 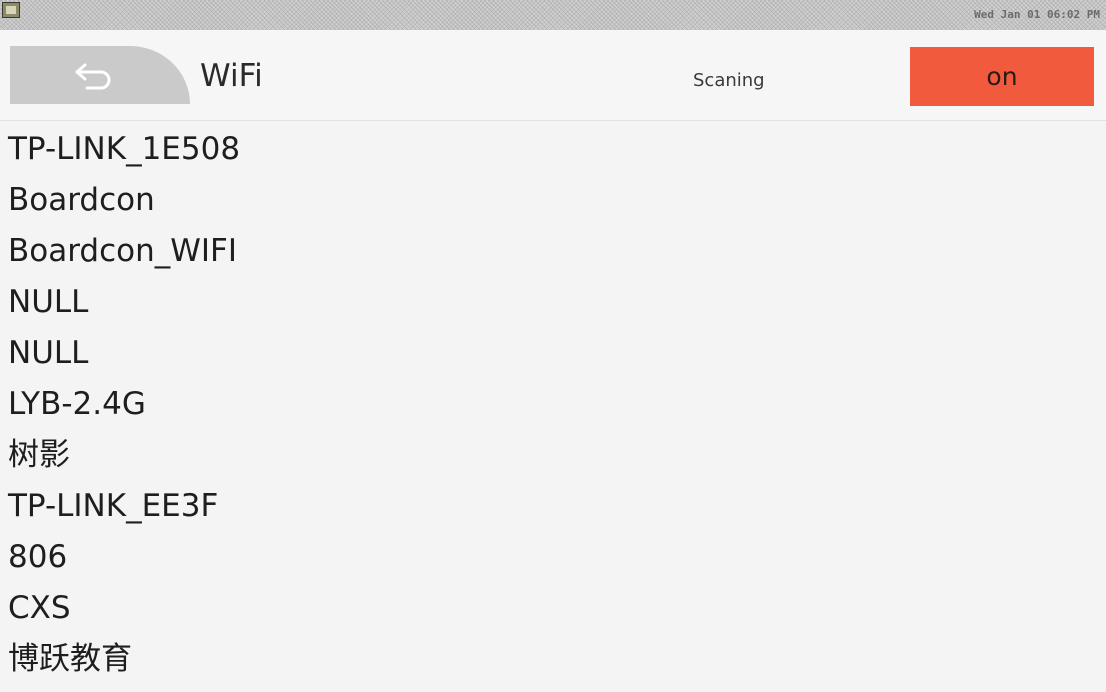 I want to click on wifi-network-item: 博跃教育, so click(x=553, y=659).